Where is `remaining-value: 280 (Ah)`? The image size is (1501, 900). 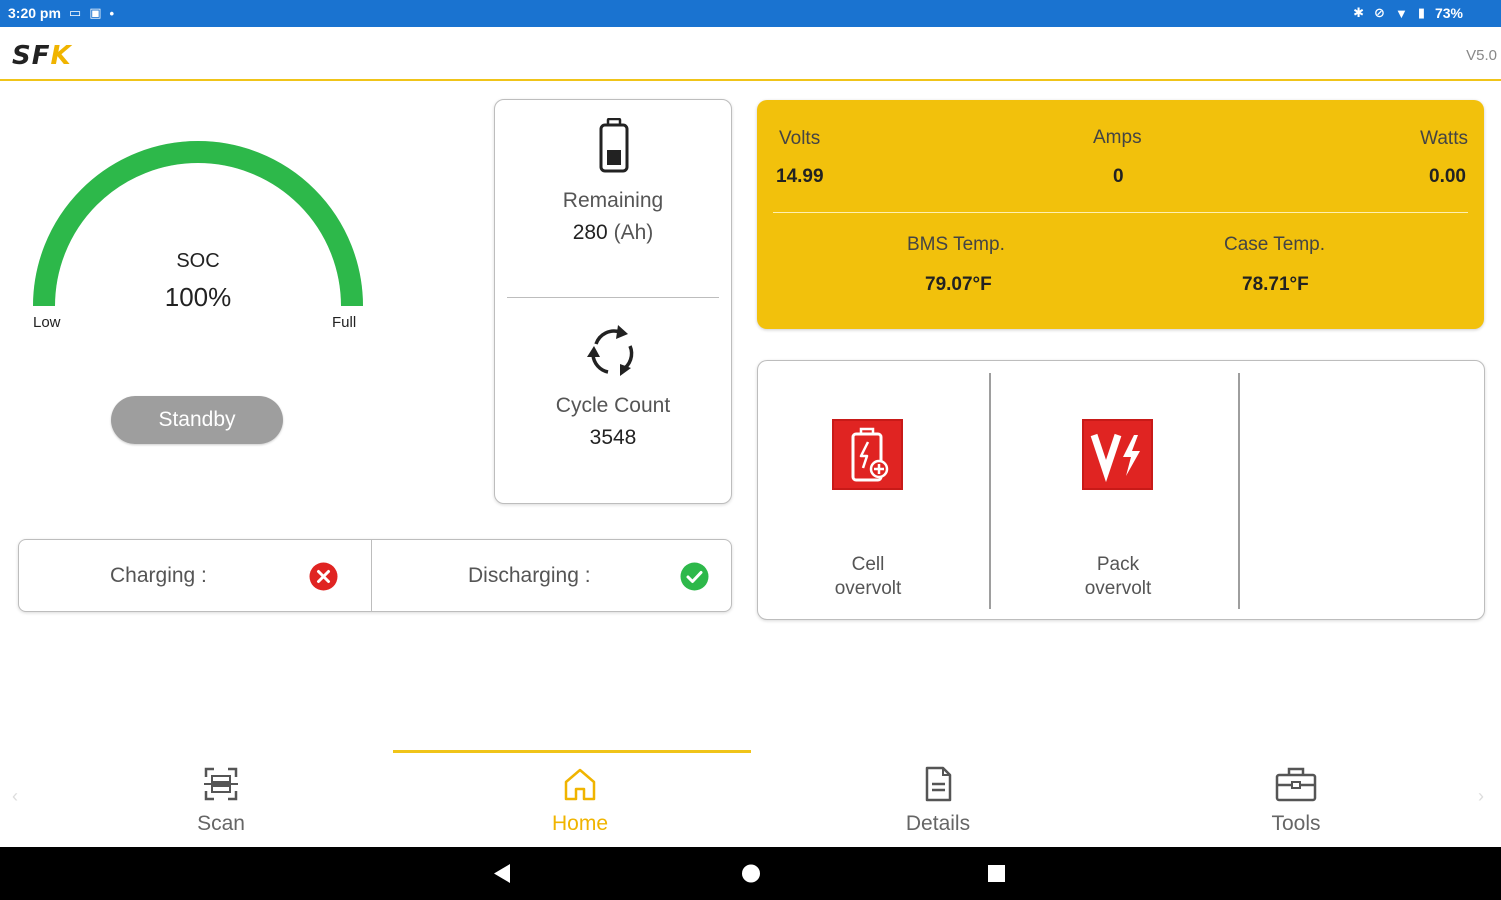 remaining-value: 280 (Ah) is located at coordinates (613, 232).